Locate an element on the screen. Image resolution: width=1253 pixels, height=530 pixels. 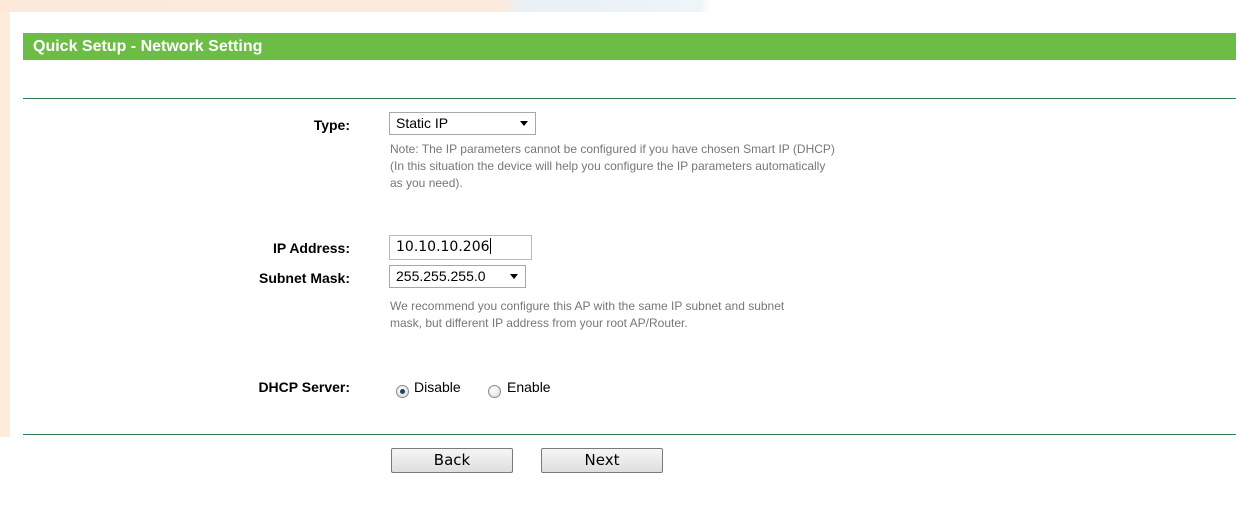
dhcp-enable-label: Enable is located at coordinates (529, 387).